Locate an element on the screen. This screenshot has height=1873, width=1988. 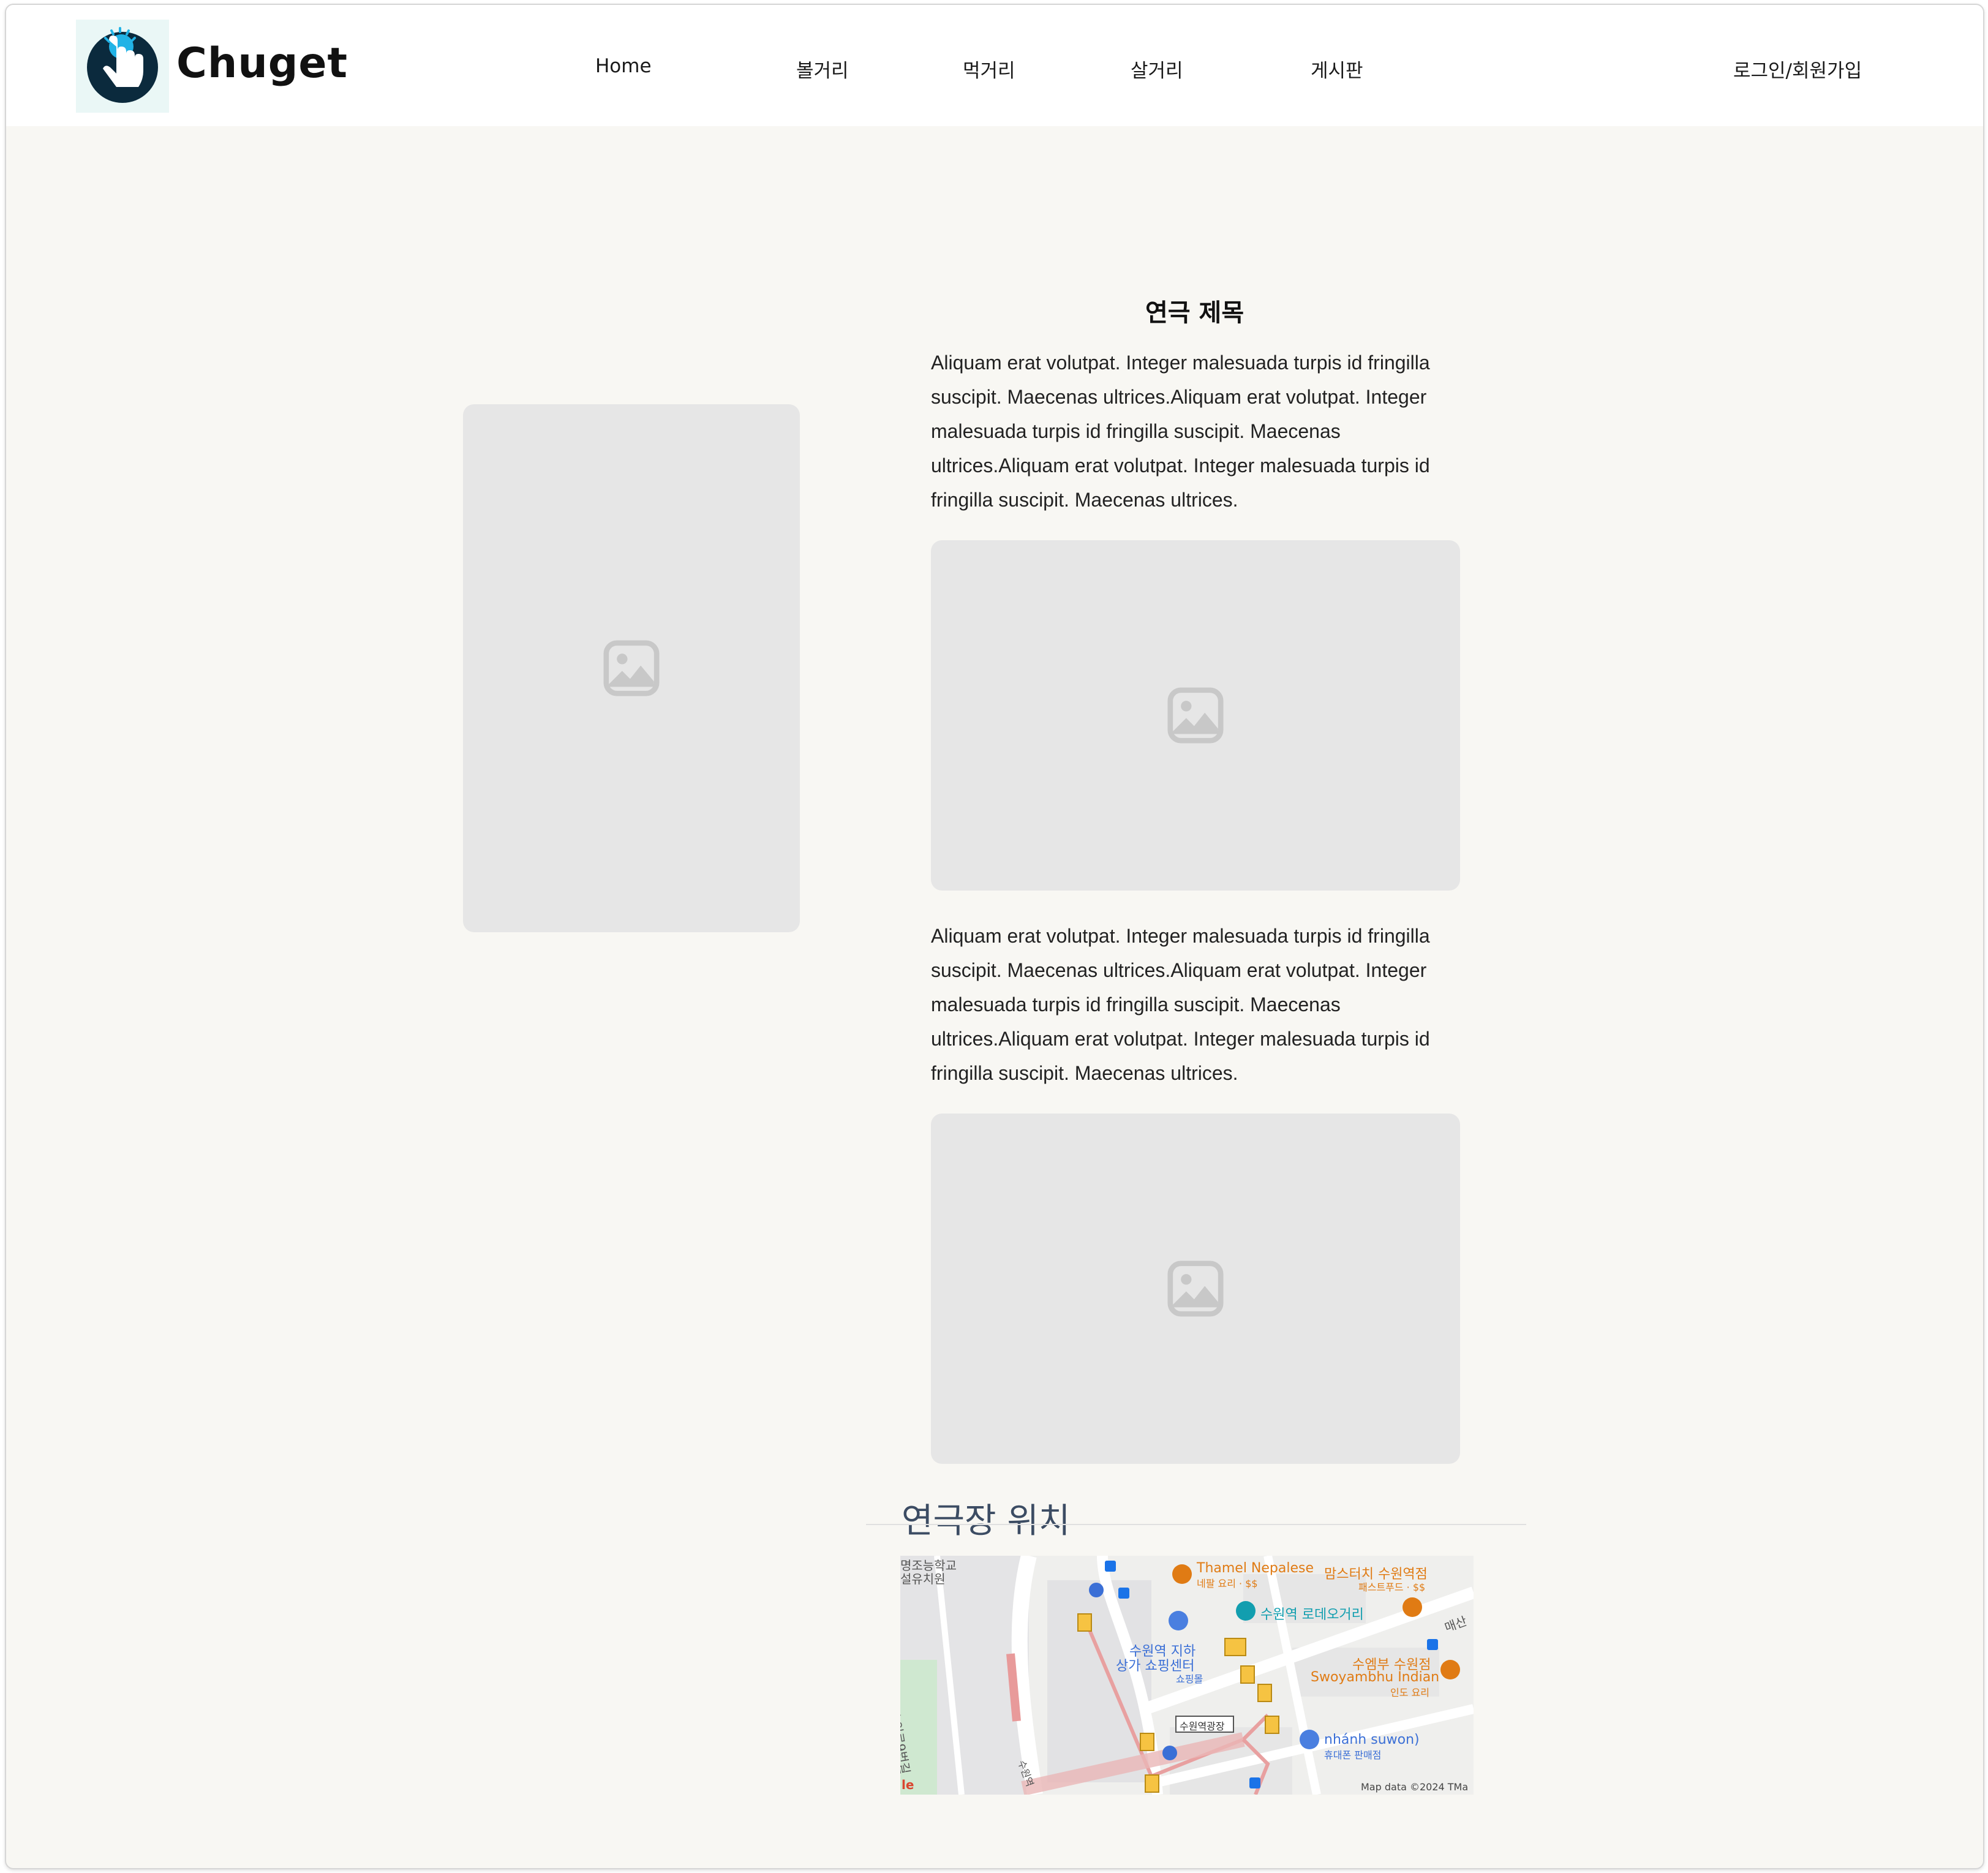
theater-location-heading: 연극장 위치 is located at coordinates (986, 1521).